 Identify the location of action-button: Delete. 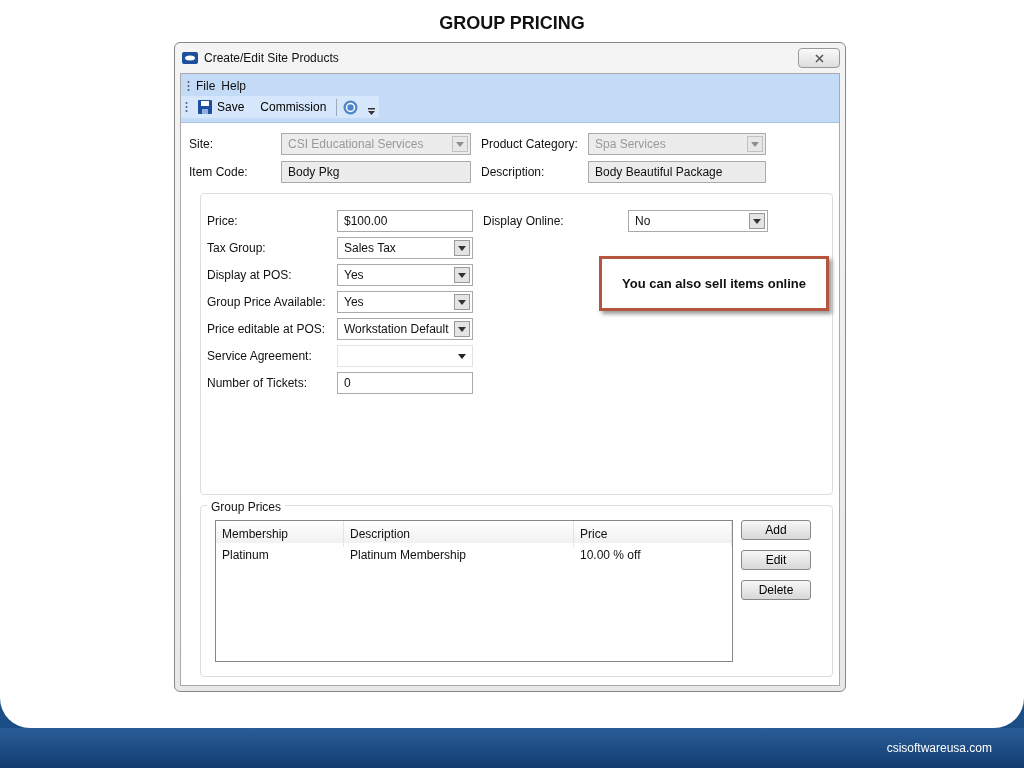
(776, 590).